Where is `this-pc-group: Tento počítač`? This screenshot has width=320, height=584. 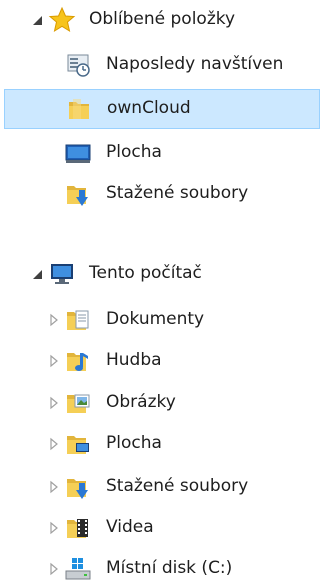 this-pc-group: Tento počítač is located at coordinates (160, 274).